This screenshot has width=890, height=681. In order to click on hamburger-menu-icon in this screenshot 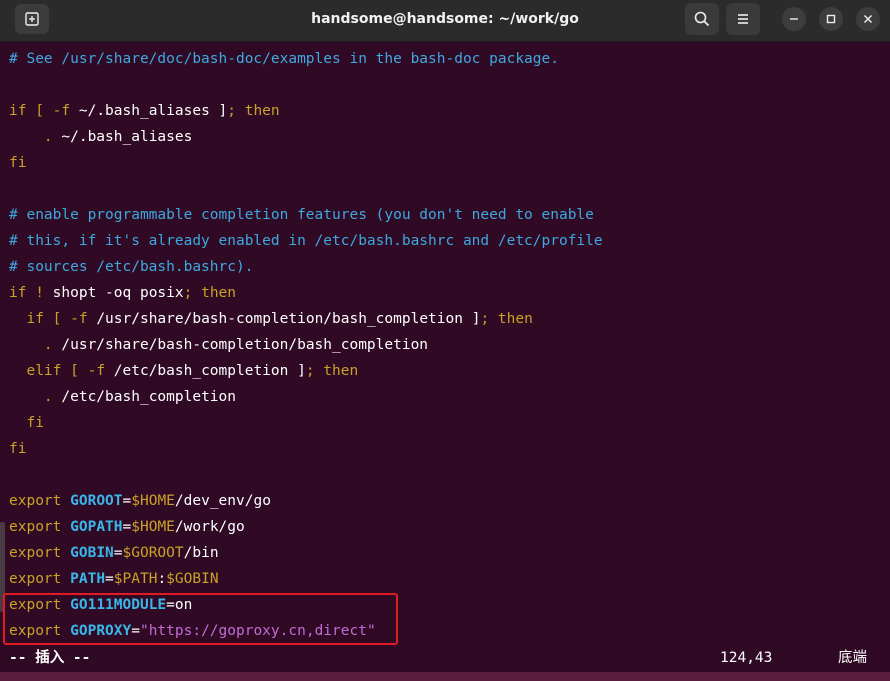, I will do `click(743, 19)`.